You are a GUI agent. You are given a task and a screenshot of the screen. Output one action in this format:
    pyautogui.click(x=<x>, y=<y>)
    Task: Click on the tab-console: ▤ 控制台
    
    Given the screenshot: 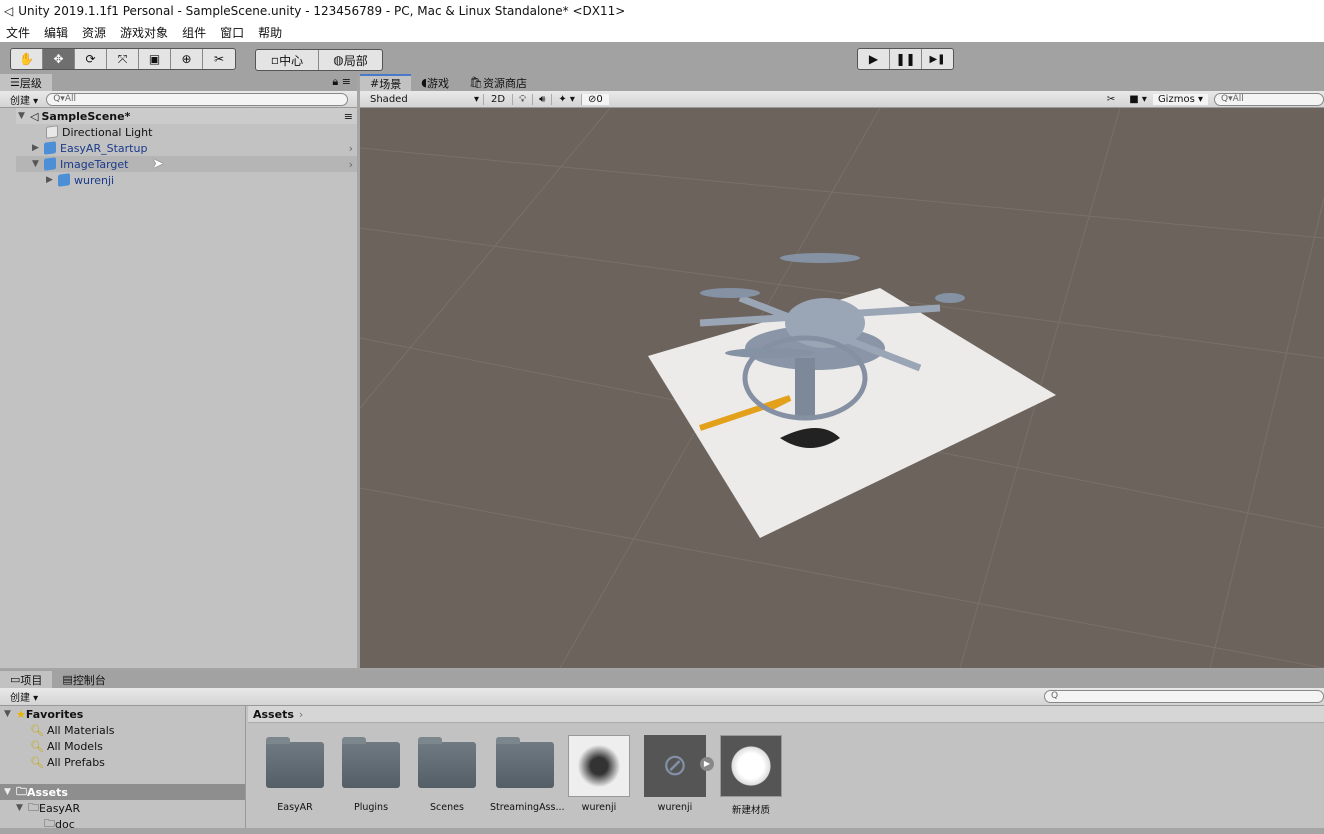 What is the action you would take?
    pyautogui.click(x=83, y=679)
    